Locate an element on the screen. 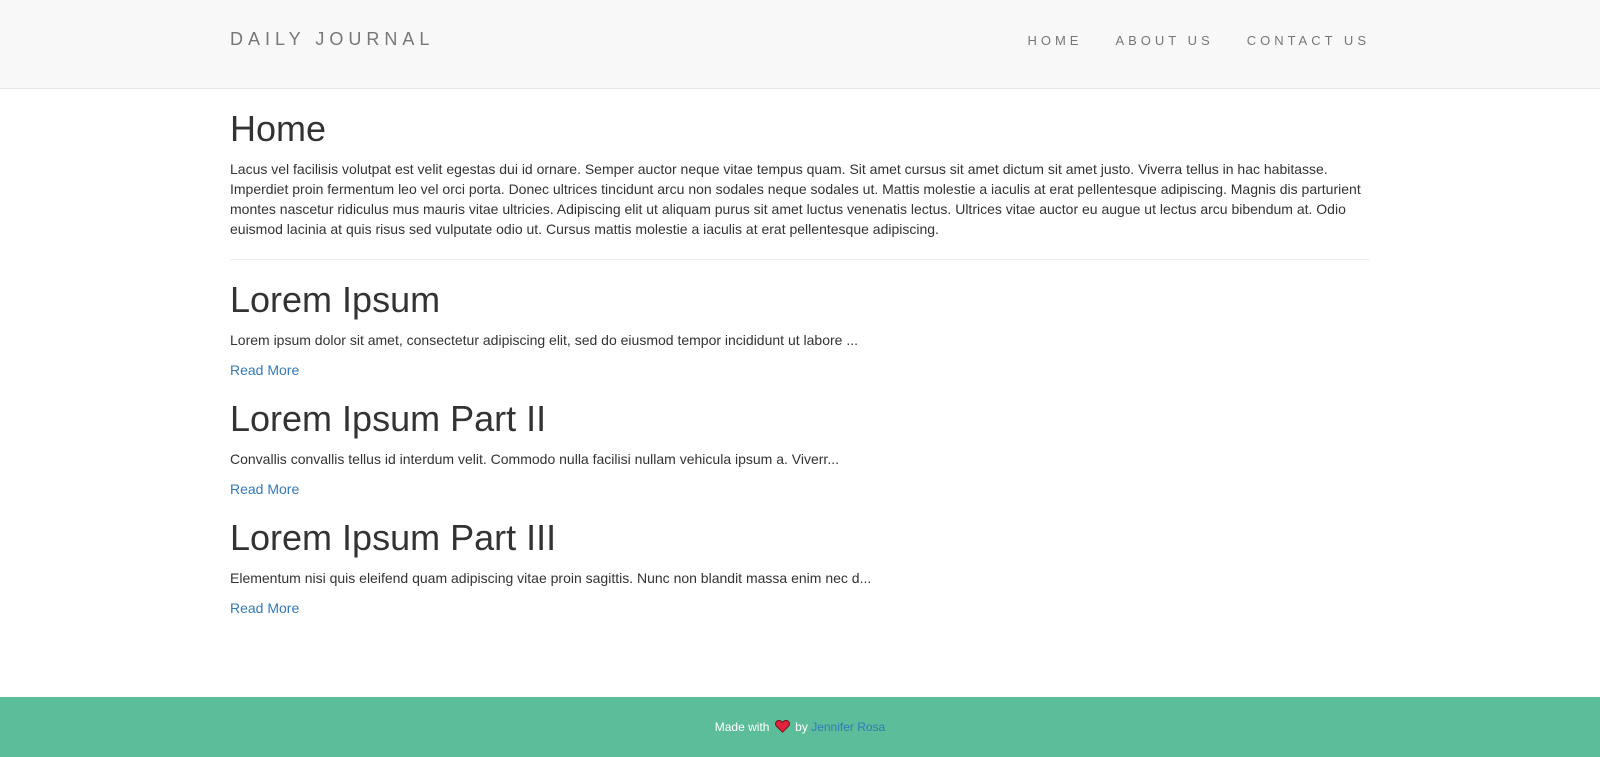  nav-link-home: HOME is located at coordinates (1054, 40).